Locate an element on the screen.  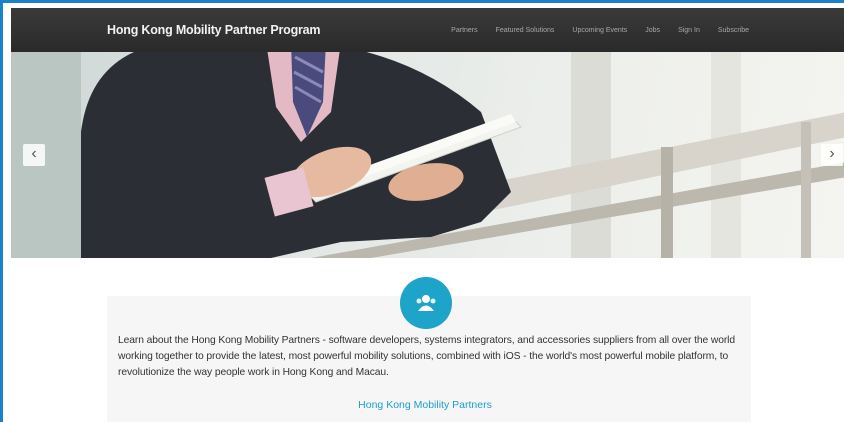
carousel-prev-button: ‹ is located at coordinates (34, 155).